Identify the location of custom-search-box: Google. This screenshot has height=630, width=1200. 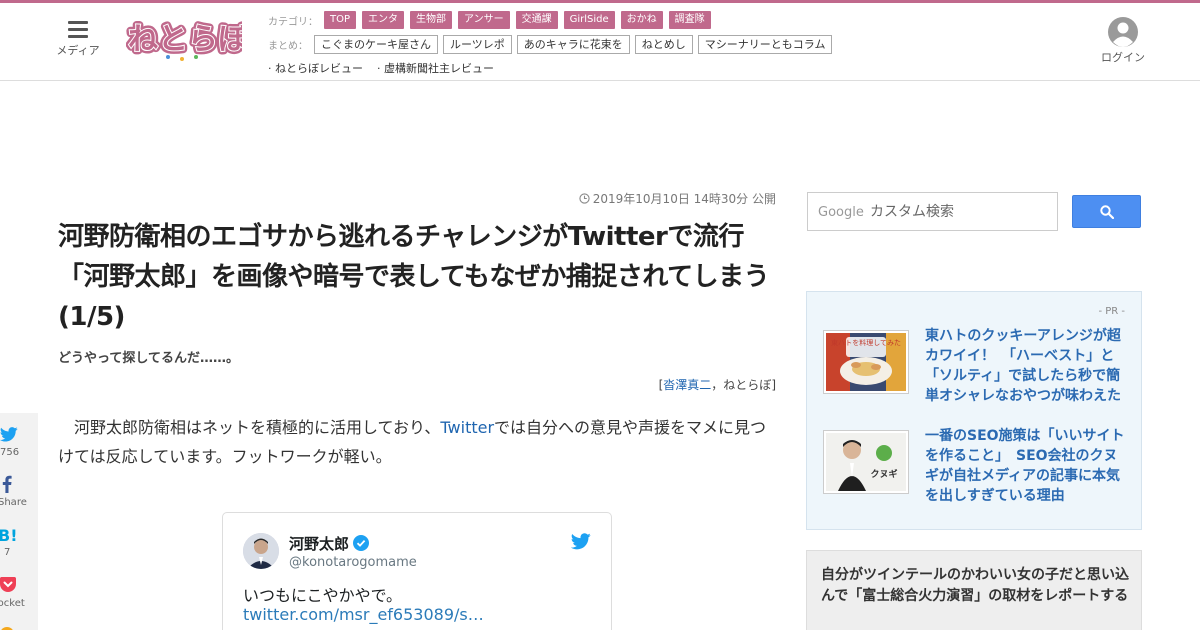
(932, 211).